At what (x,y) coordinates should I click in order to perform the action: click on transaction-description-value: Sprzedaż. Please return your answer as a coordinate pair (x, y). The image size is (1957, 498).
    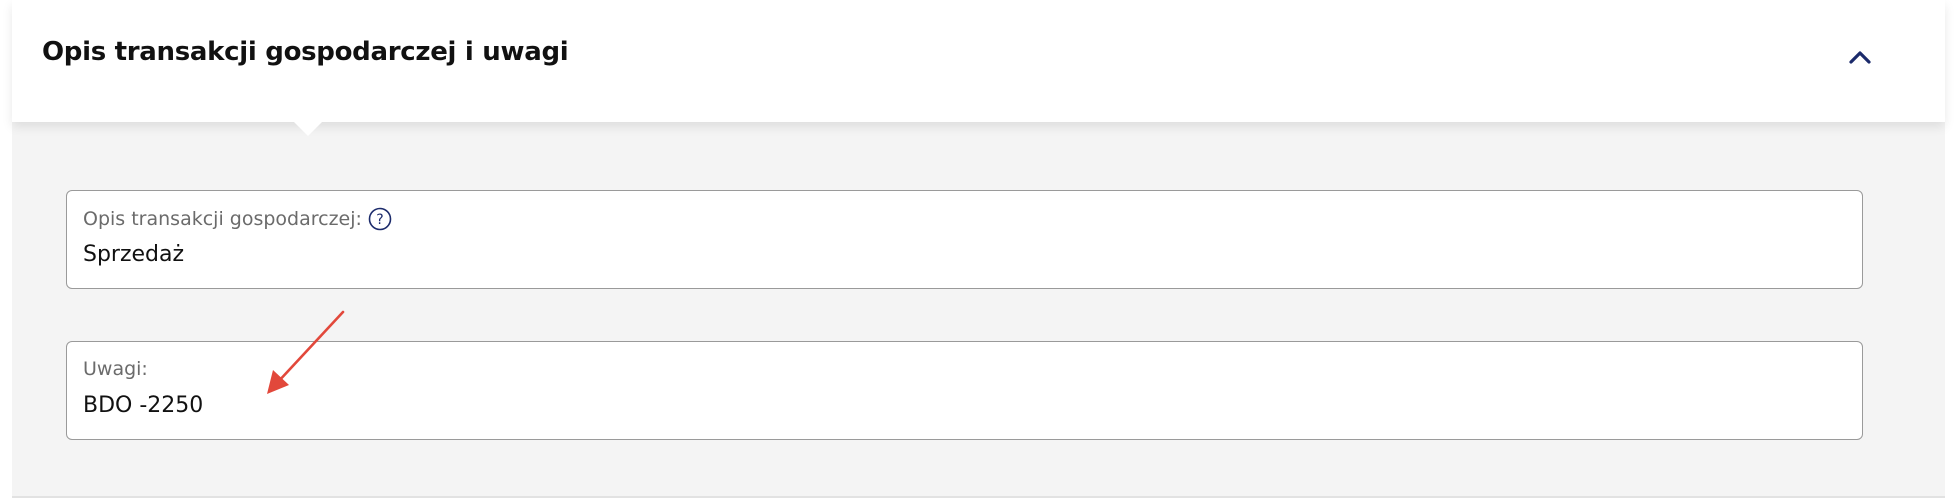
    Looking at the image, I should click on (133, 254).